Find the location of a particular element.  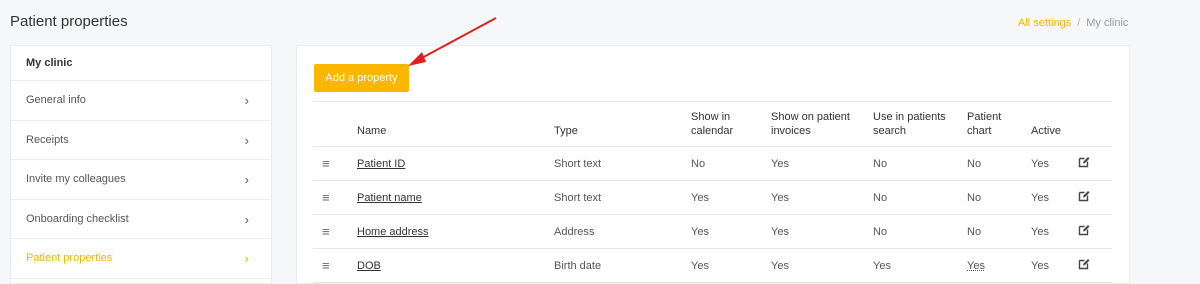

table-row: ≡ Patient ID Short text No Yes No No Yes is located at coordinates (712, 163).